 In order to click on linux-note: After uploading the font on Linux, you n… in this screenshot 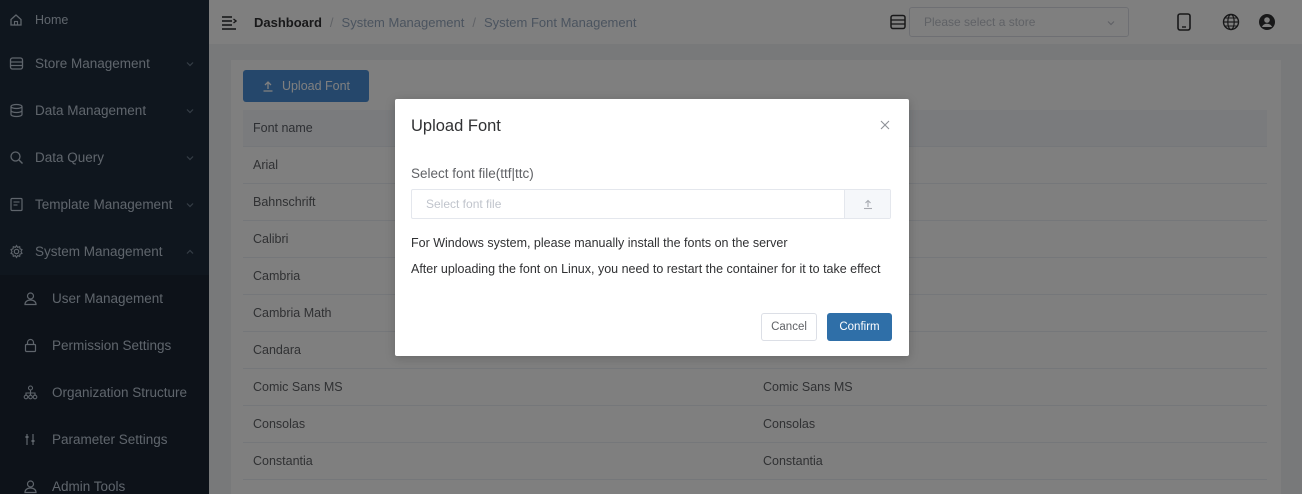, I will do `click(646, 269)`.